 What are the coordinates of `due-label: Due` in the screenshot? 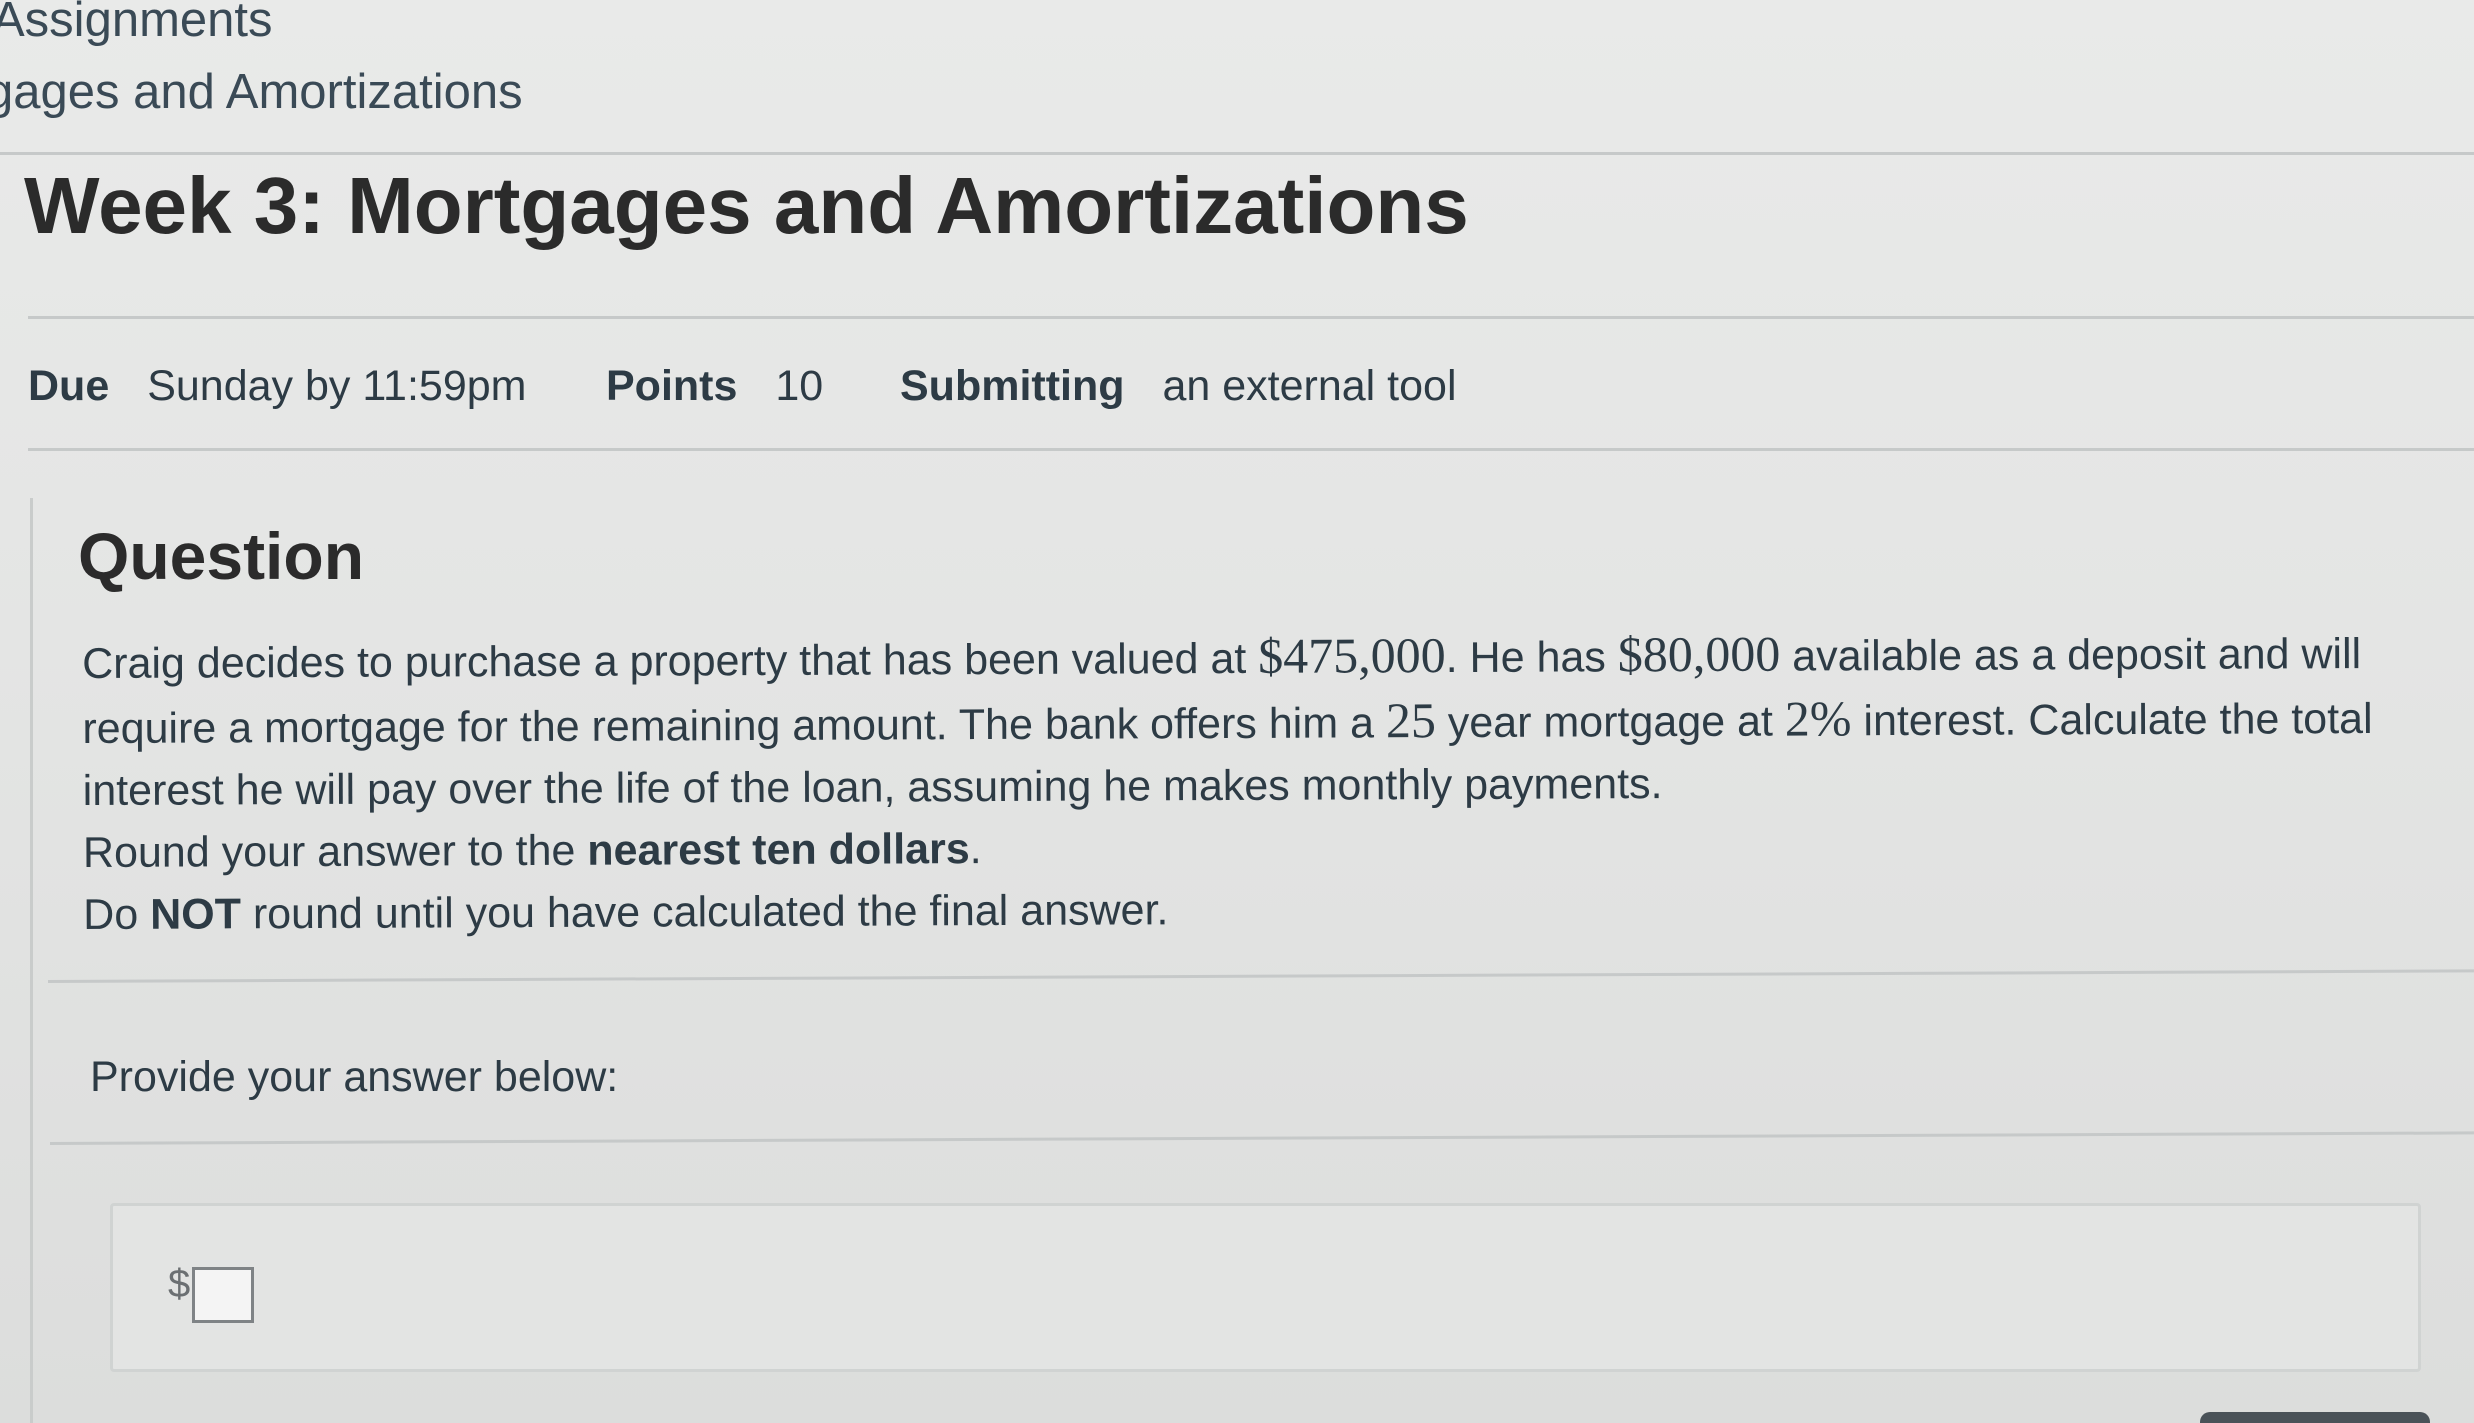 It's located at (69, 386).